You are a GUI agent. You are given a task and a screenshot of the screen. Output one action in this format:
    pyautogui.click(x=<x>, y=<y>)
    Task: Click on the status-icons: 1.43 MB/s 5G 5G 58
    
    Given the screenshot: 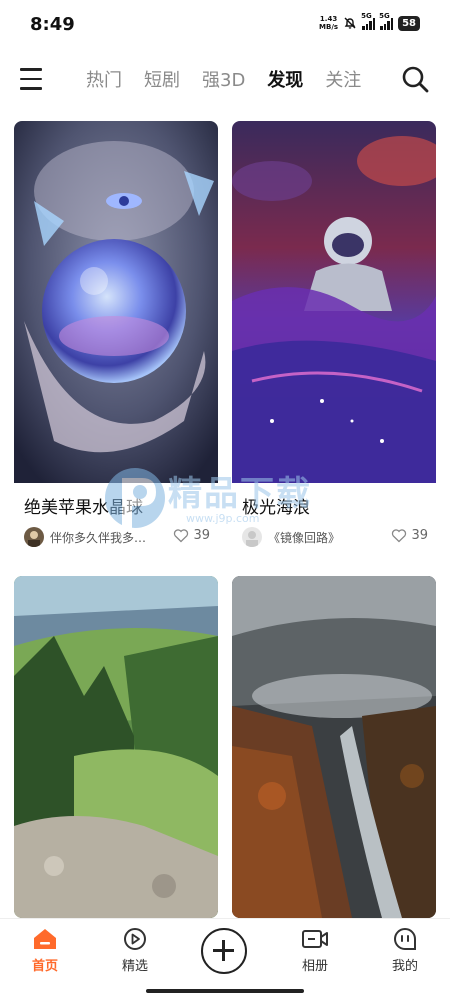 What is the action you would take?
    pyautogui.click(x=369, y=21)
    